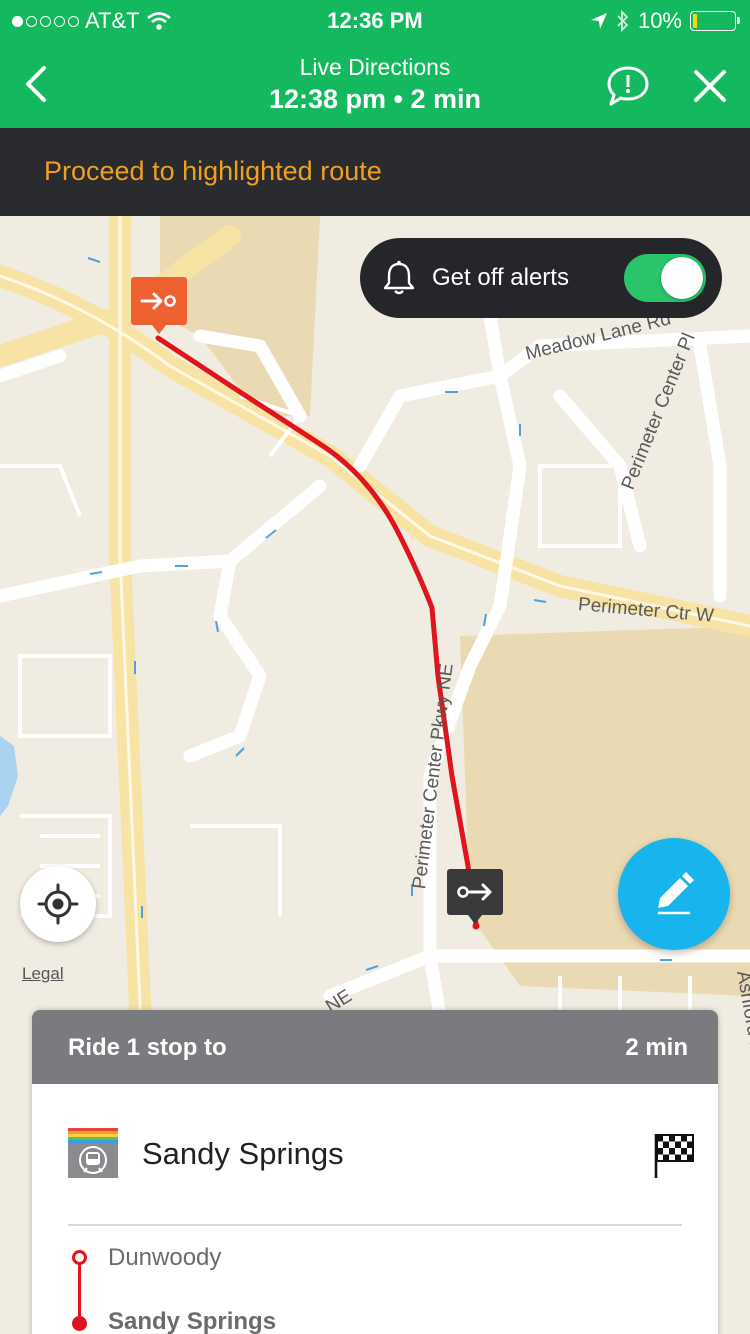 The width and height of the screenshot is (750, 1334). Describe the element at coordinates (375, 84) in the screenshot. I see `navigation-bar: Live Directions 12:38 pm • 2 min` at that location.